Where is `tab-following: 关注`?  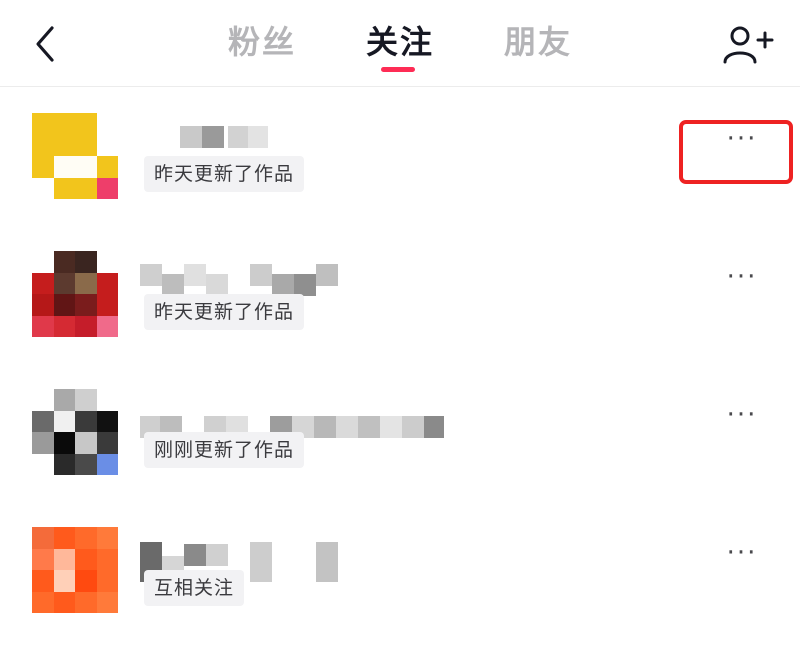 tab-following: 关注 is located at coordinates (400, 42).